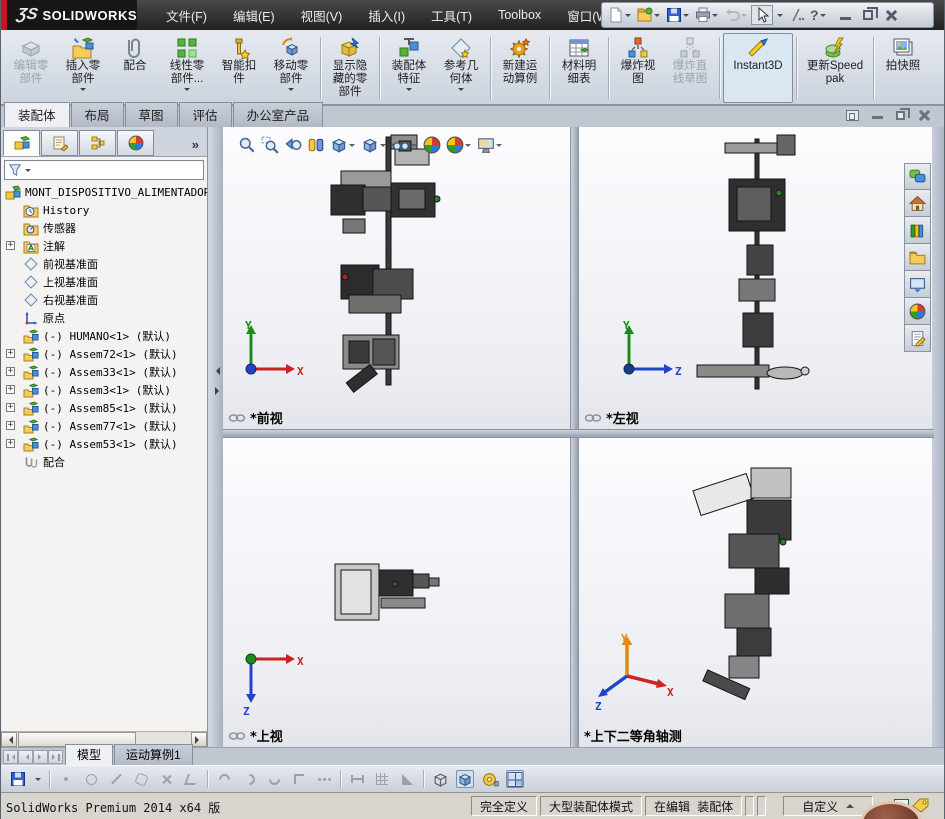  What do you see at coordinates (151, 114) in the screenshot?
I see `tab-sketch: 草图` at bounding box center [151, 114].